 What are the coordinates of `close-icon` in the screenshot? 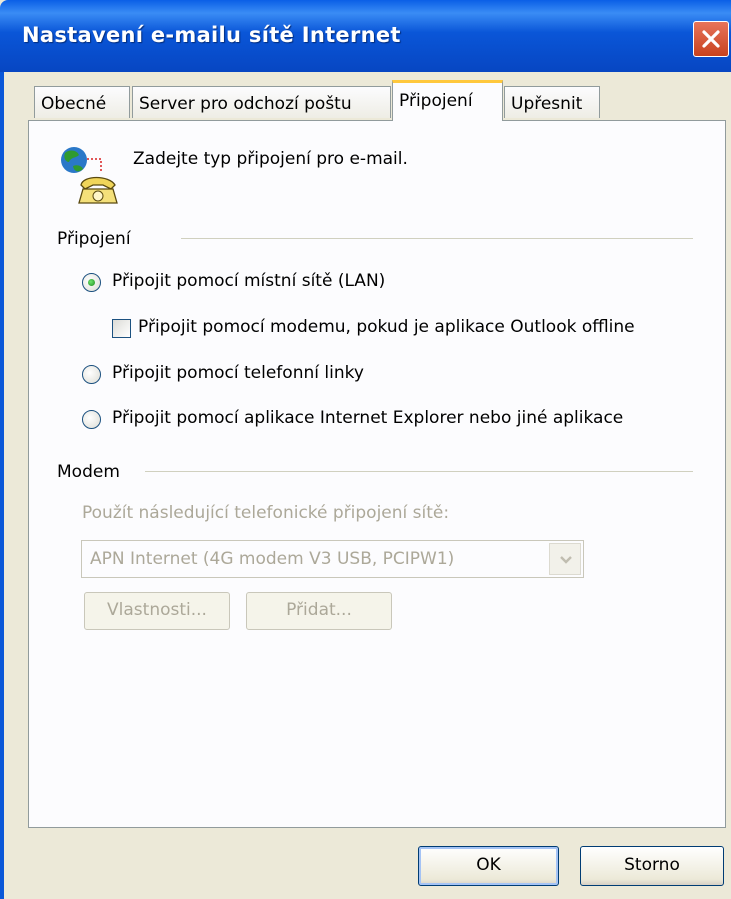 It's located at (711, 39).